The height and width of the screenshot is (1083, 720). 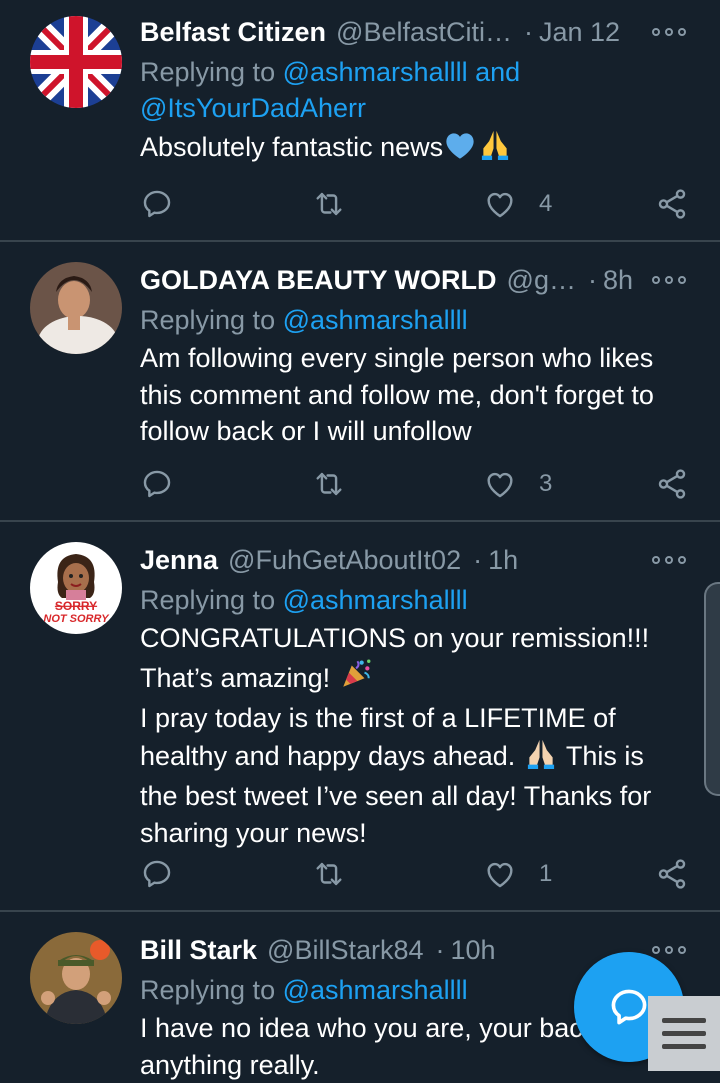 What do you see at coordinates (344, 560) in the screenshot?
I see `user-handle: @FuhGetAboutIt02` at bounding box center [344, 560].